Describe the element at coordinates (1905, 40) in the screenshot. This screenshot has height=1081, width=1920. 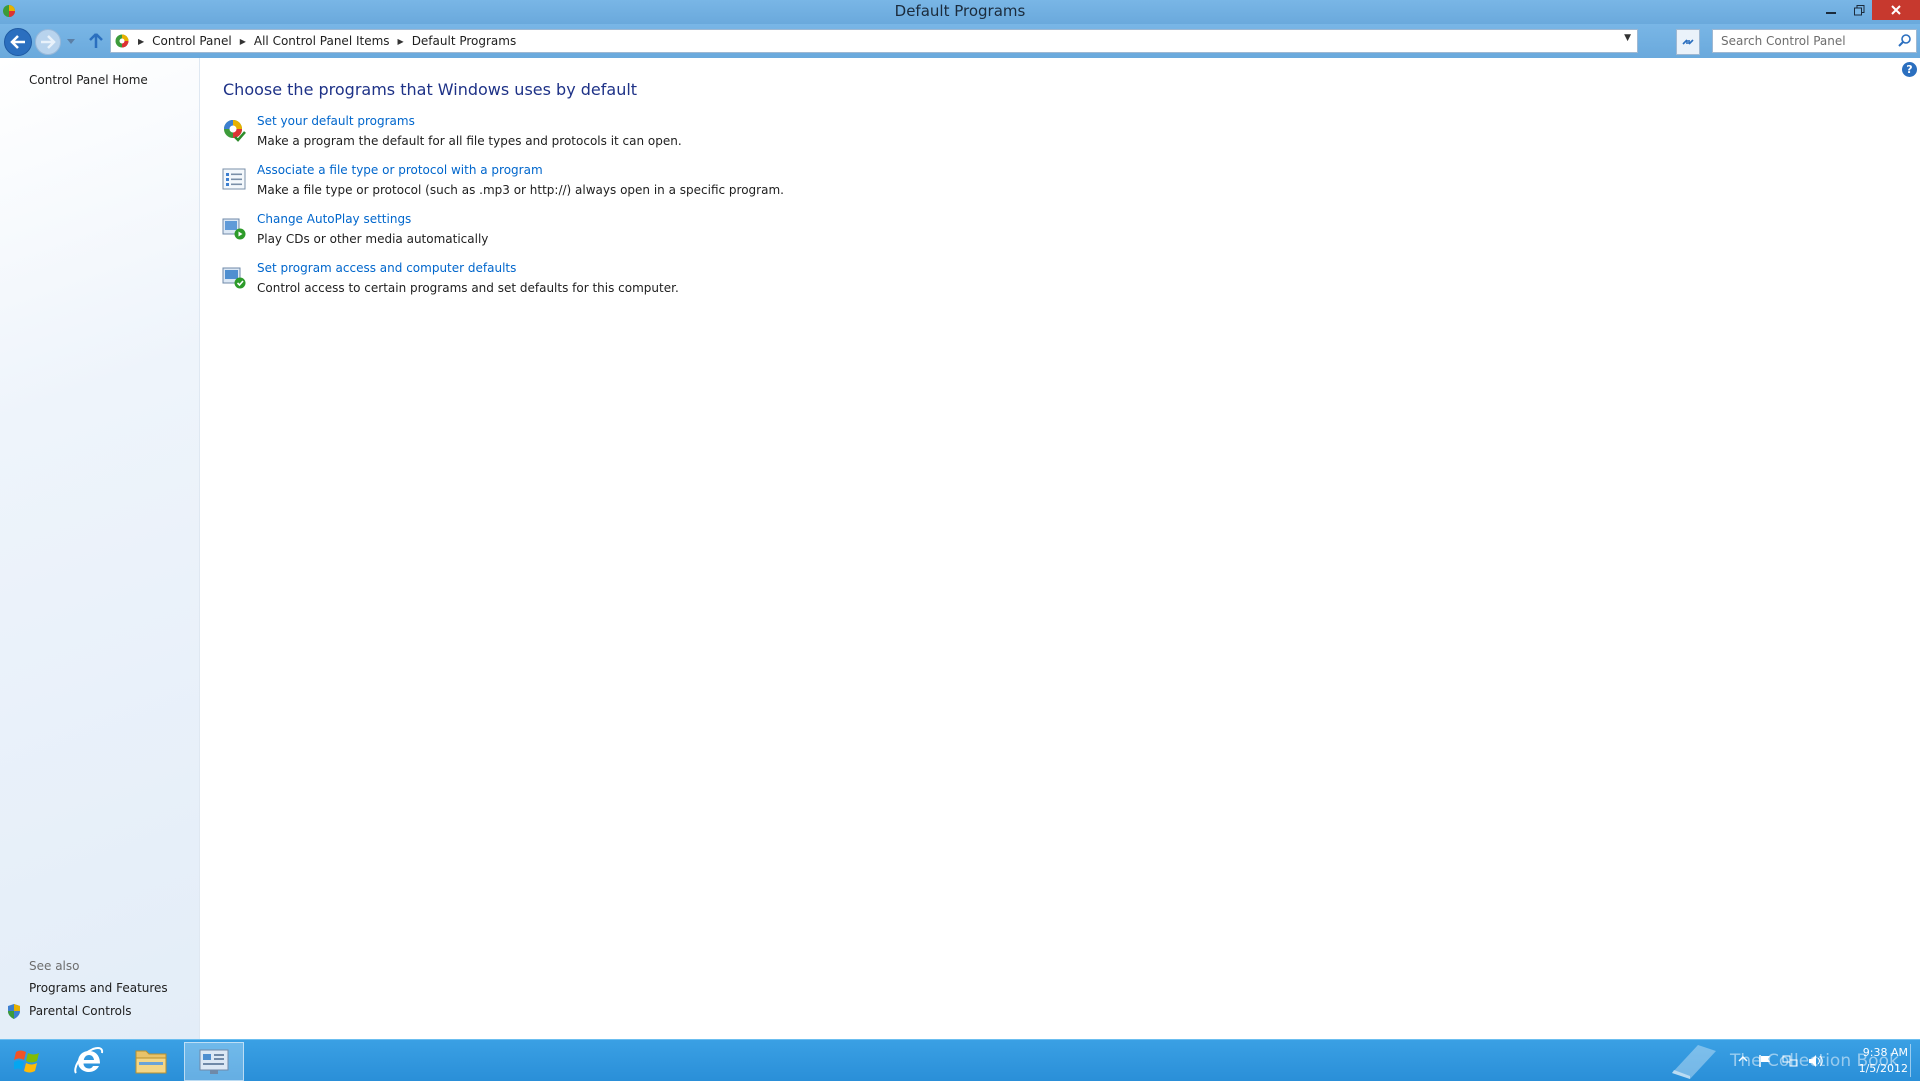
I see `search-icon` at that location.